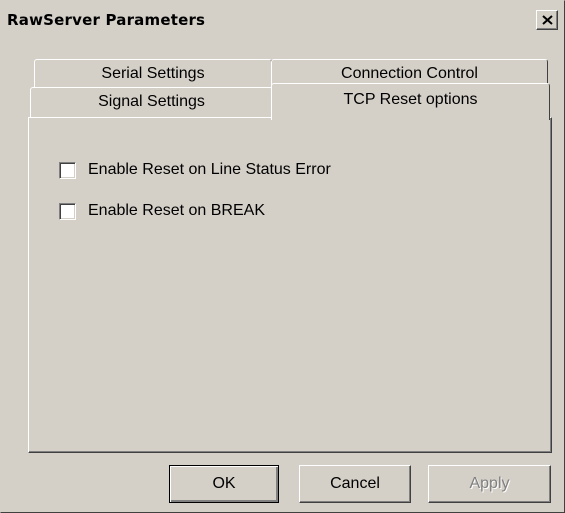 The image size is (565, 513). What do you see at coordinates (409, 73) in the screenshot?
I see `tab-label: Connection Control` at bounding box center [409, 73].